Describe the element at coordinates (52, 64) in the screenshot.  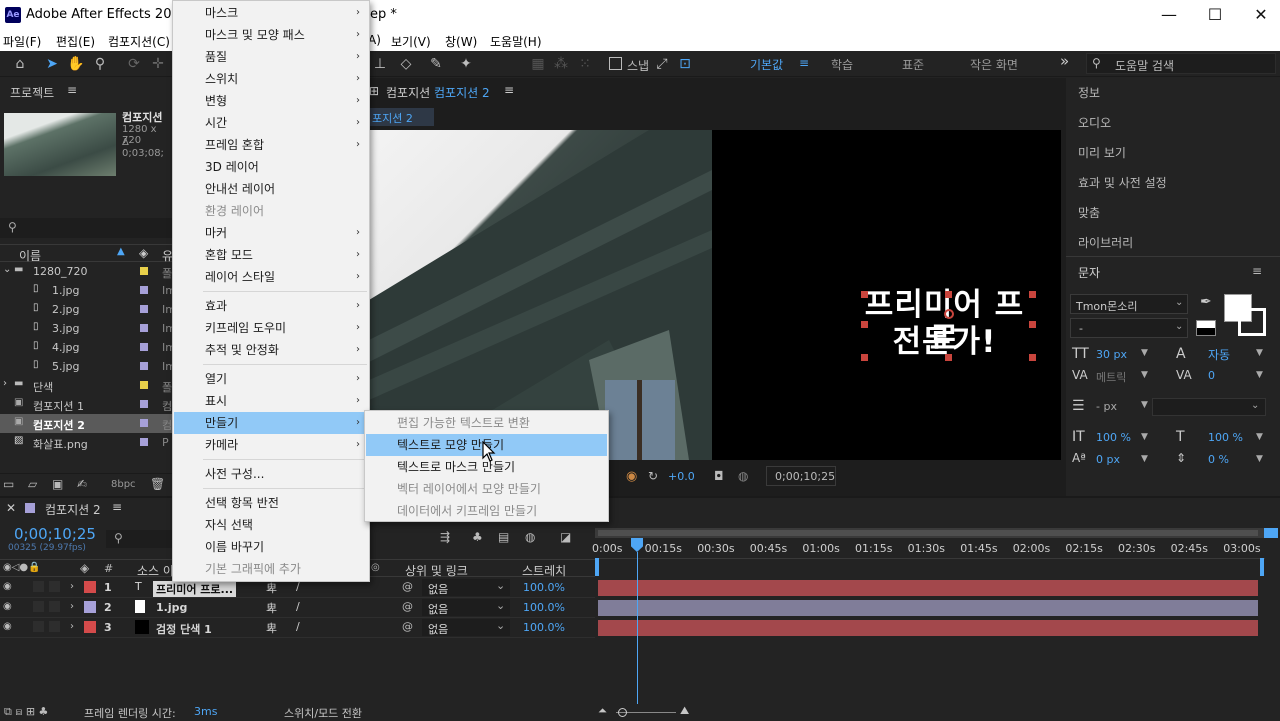
I see `selection-tool-icon: ➤` at that location.